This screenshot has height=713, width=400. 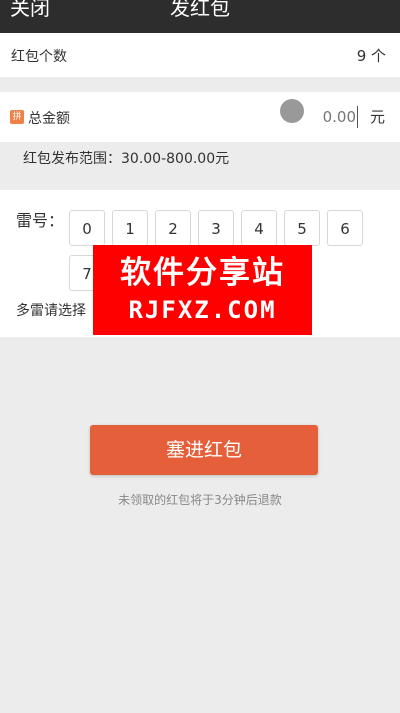 What do you see at coordinates (200, 500) in the screenshot?
I see `refund-note: 未领取的红包将于3分钟后退款` at bounding box center [200, 500].